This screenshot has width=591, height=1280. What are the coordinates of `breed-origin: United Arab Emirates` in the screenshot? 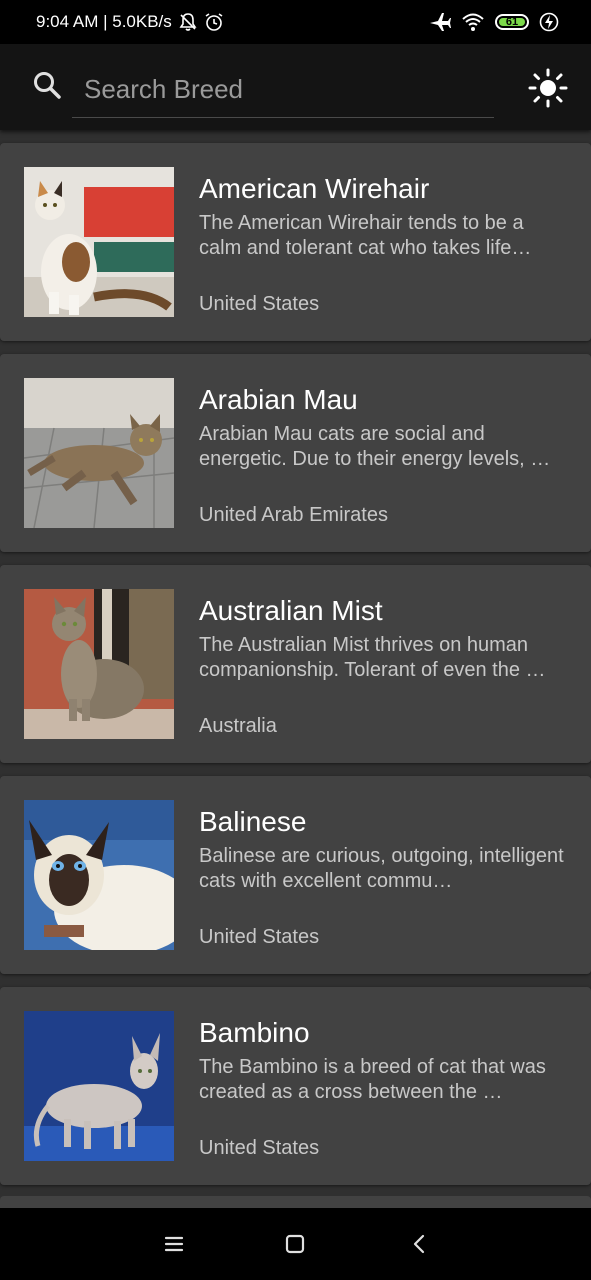 It's located at (293, 515).